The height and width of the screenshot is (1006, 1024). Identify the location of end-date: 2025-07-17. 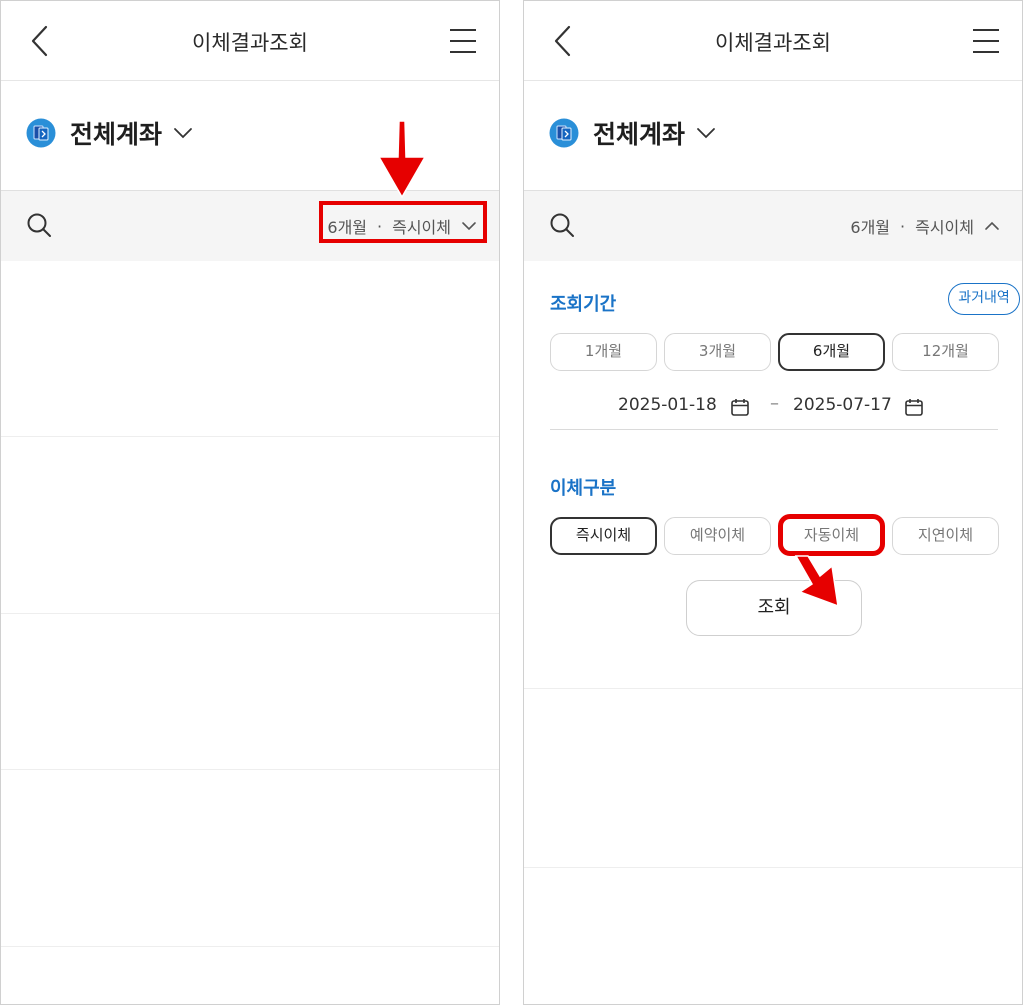
(842, 405).